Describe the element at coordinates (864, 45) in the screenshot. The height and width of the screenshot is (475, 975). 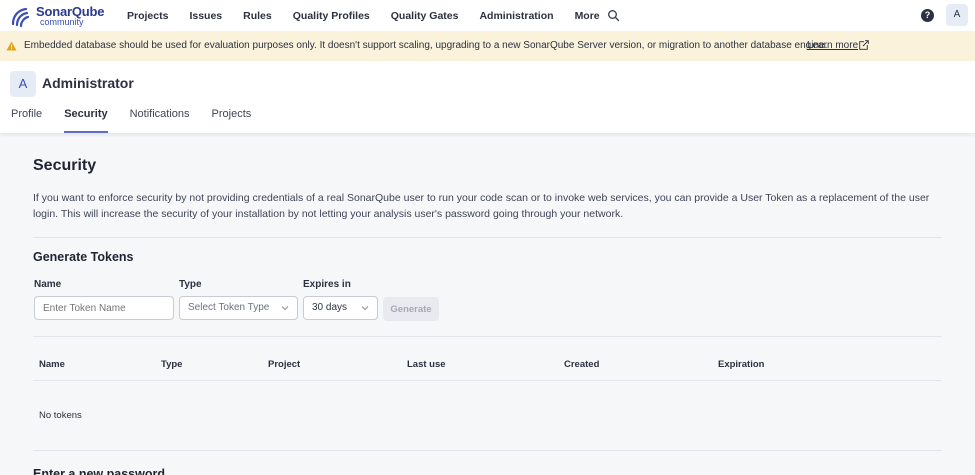
I see `external-link-icon` at that location.